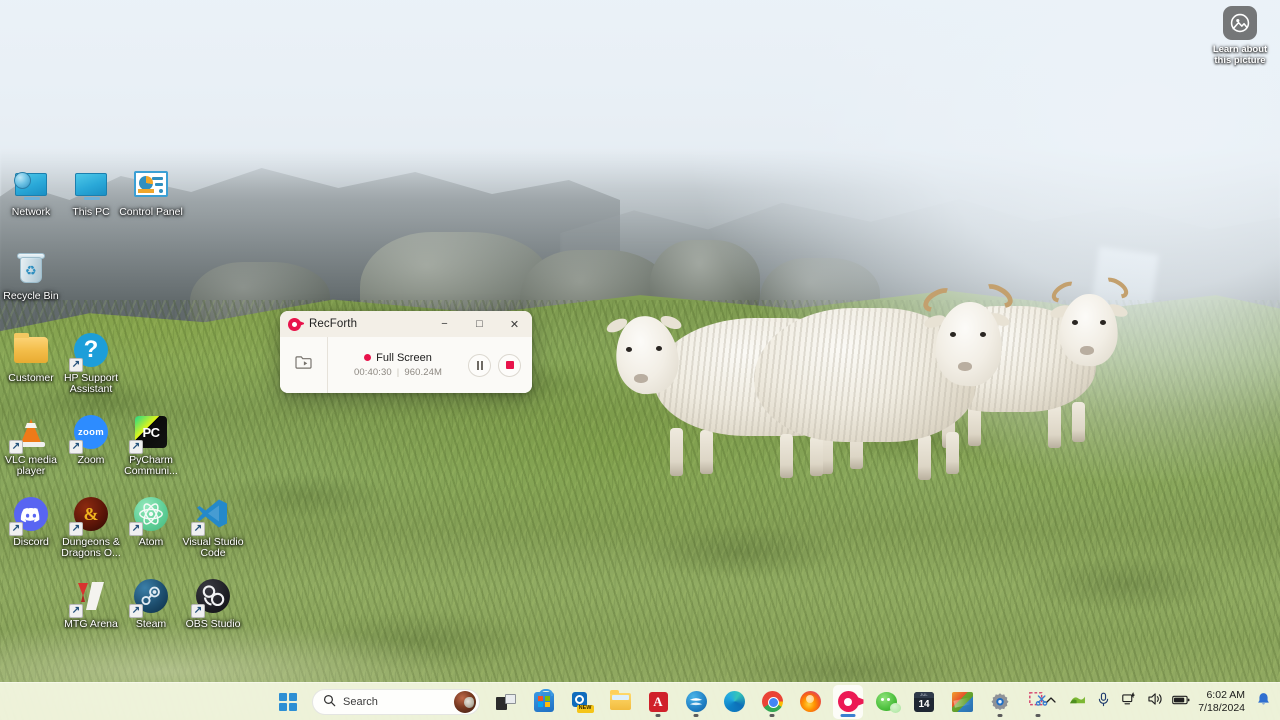  I want to click on atom-icon, so click(150, 515).